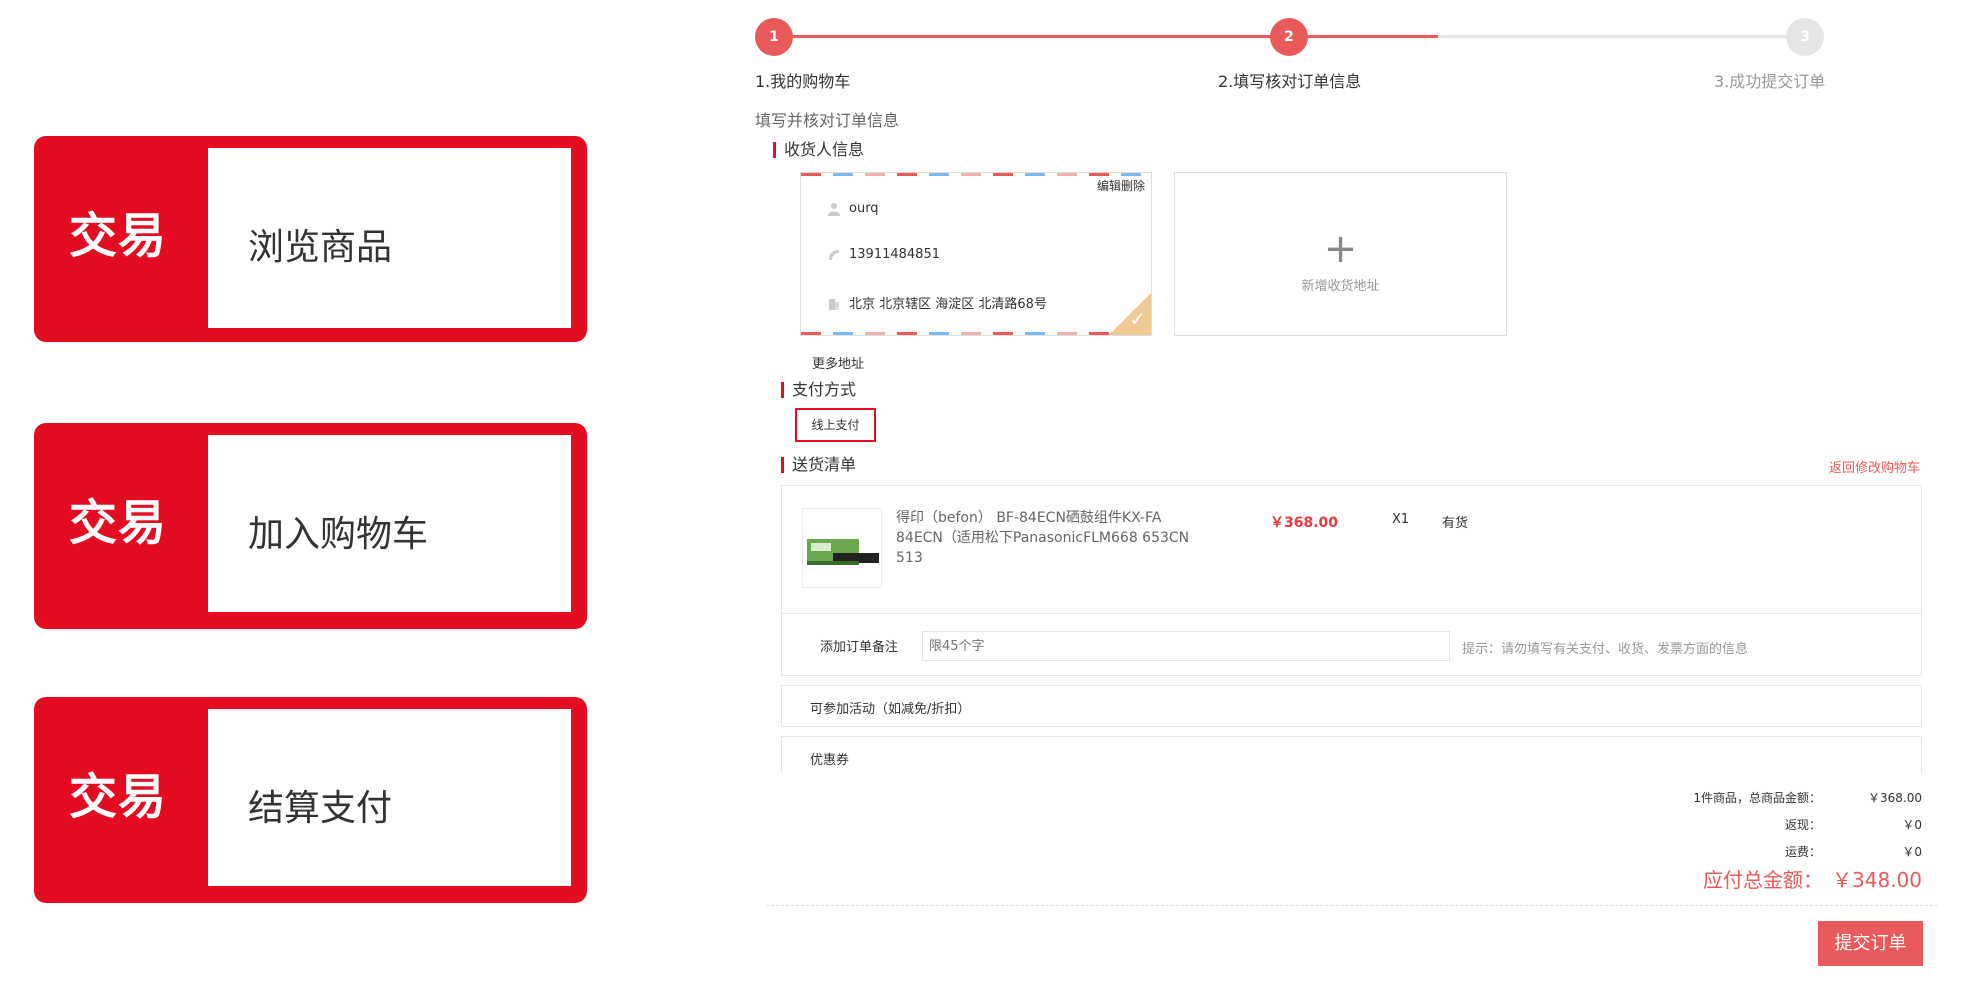 The height and width of the screenshot is (992, 1986). I want to click on product-quantity: X1, so click(1401, 519).